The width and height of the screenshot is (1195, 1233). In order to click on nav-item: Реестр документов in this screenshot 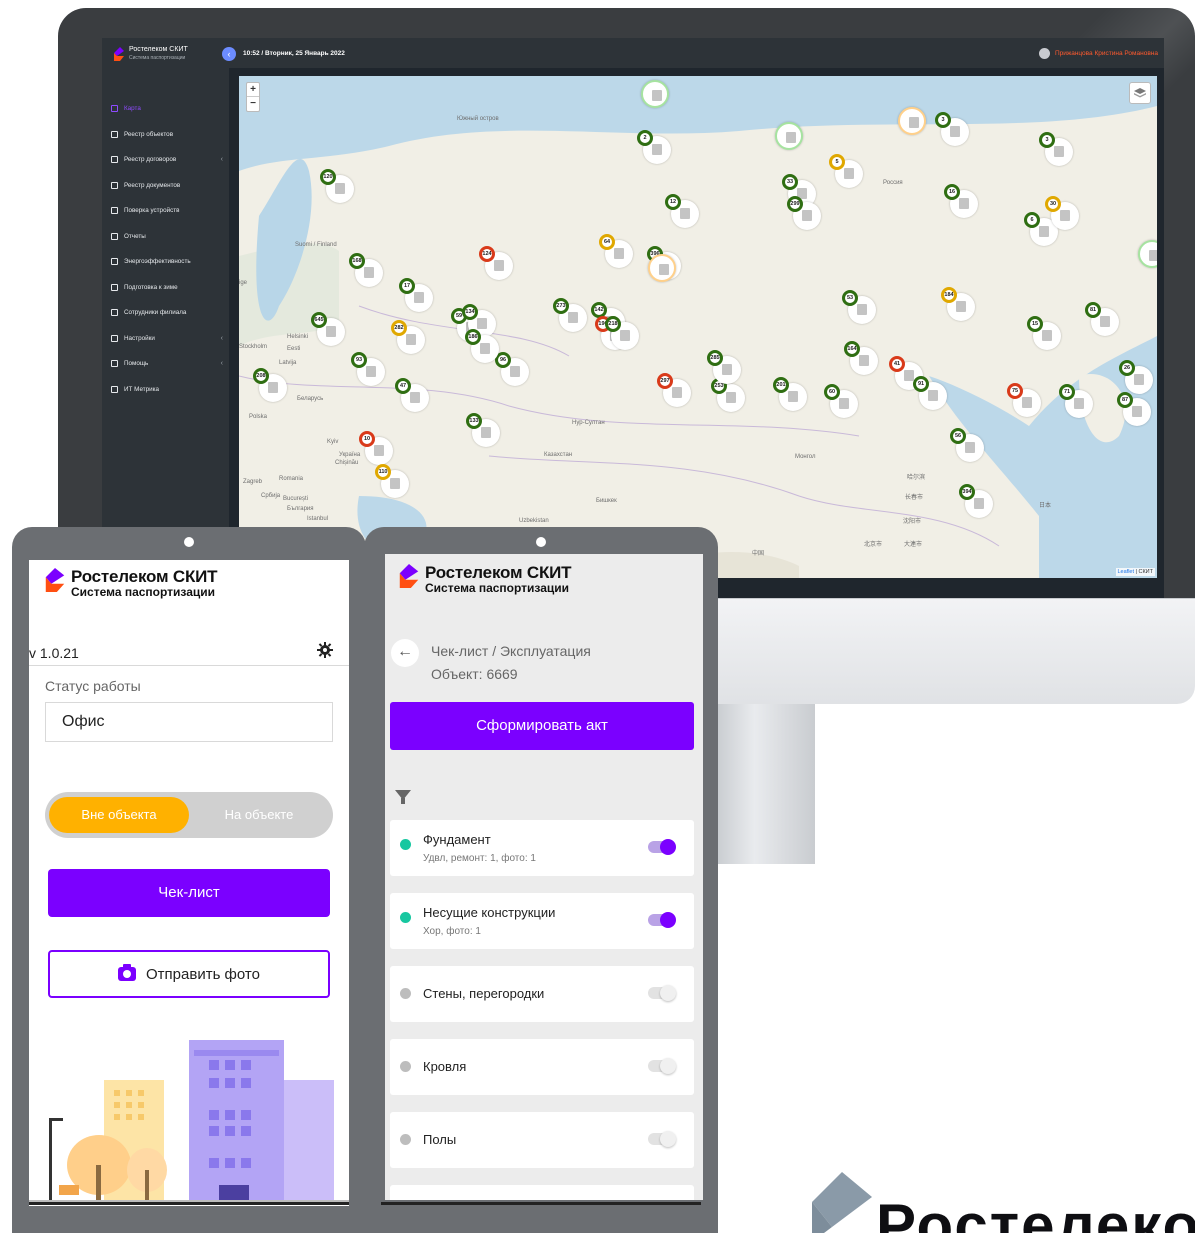, I will do `click(170, 186)`.